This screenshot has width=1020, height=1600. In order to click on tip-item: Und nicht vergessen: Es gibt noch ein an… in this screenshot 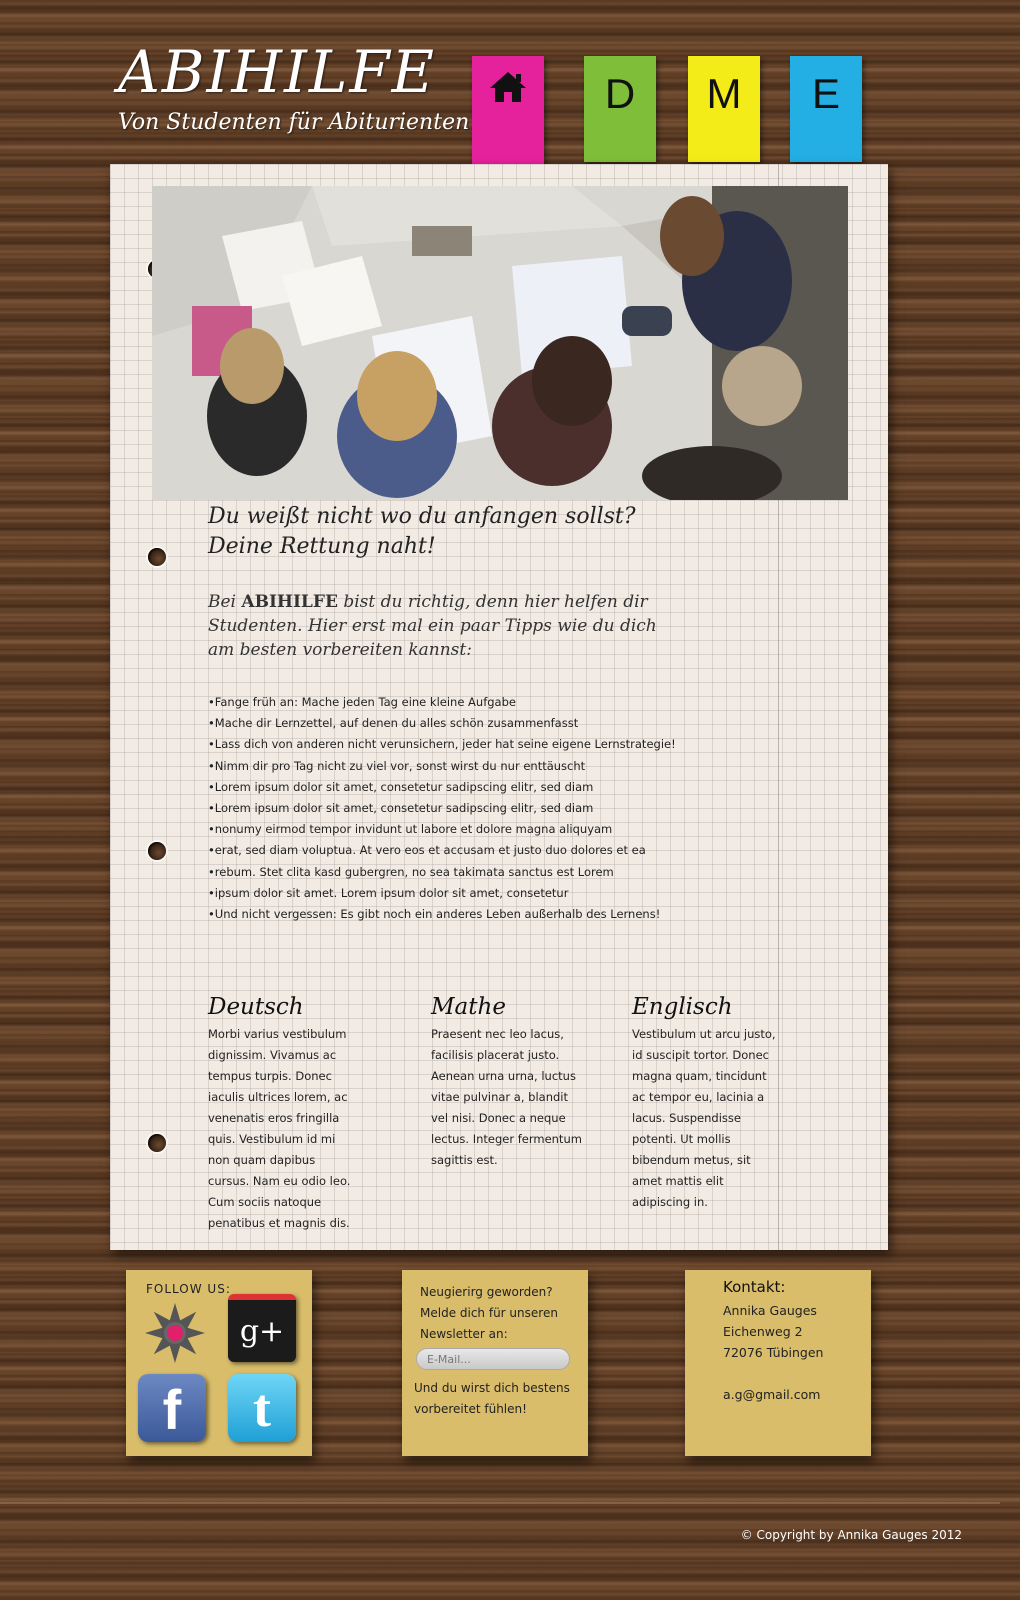, I will do `click(442, 914)`.